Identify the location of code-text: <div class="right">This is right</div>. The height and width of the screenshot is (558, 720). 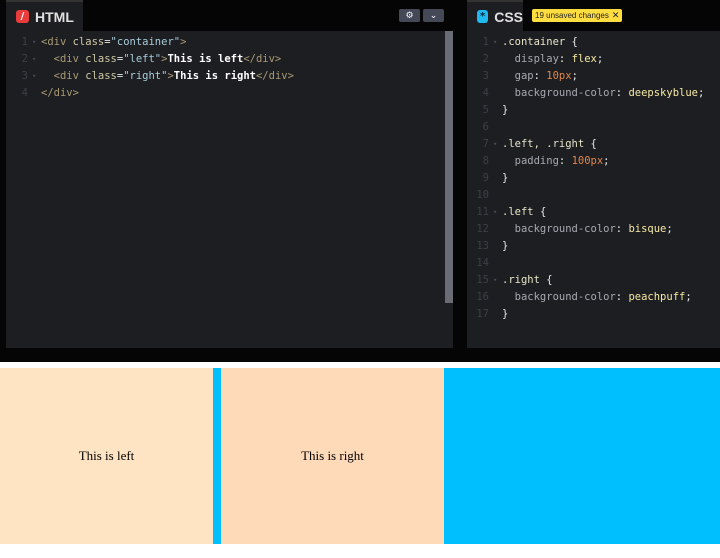
(167, 76).